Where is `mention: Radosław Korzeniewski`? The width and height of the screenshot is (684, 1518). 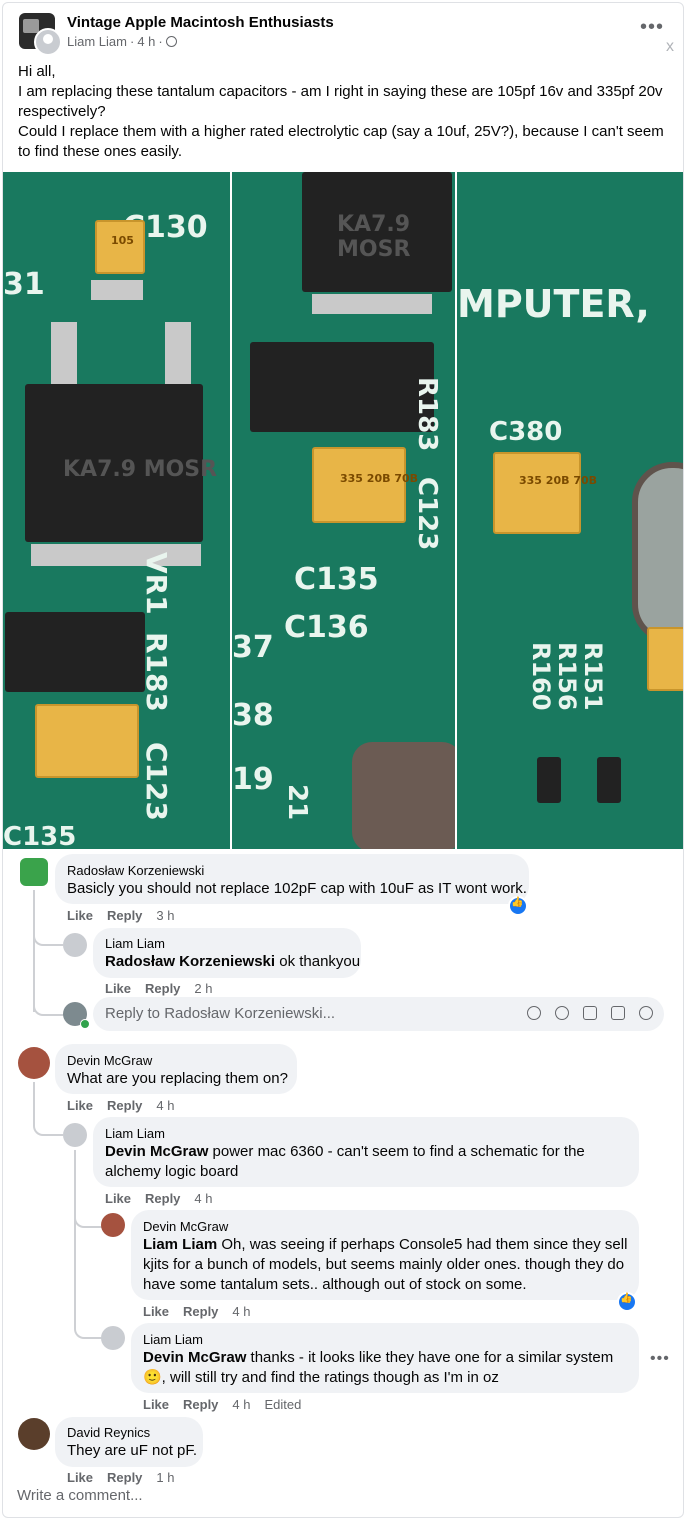 mention: Radosław Korzeniewski is located at coordinates (190, 961).